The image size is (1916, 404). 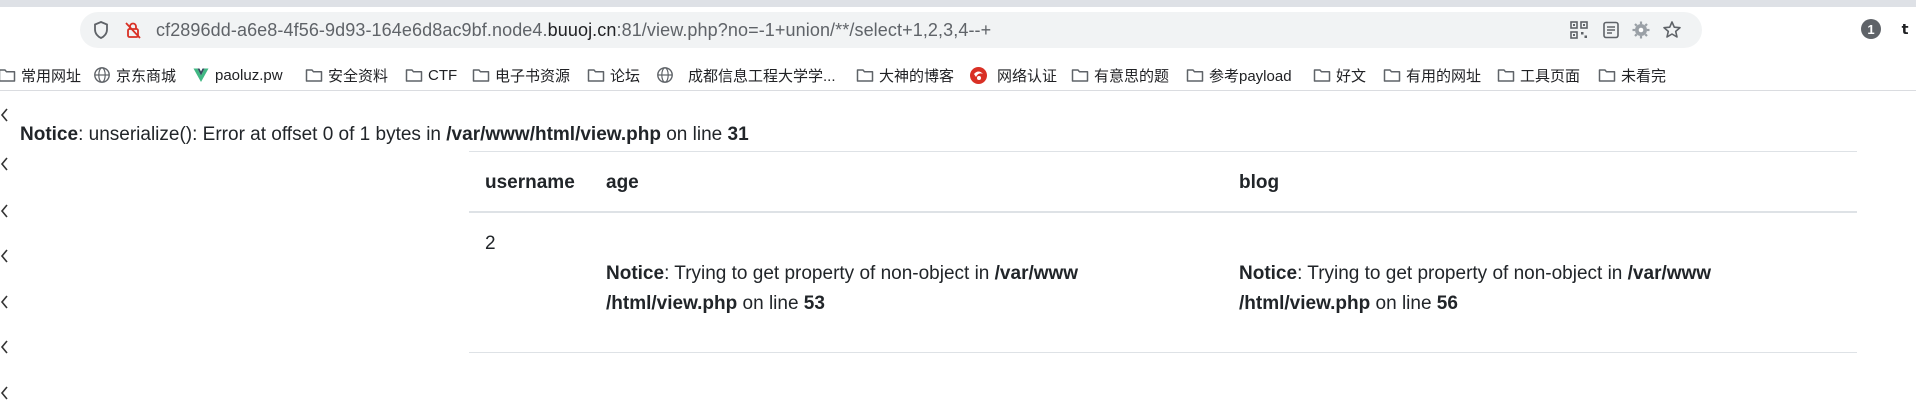 I want to click on bookmark-label: 网络认证, so click(x=1027, y=76).